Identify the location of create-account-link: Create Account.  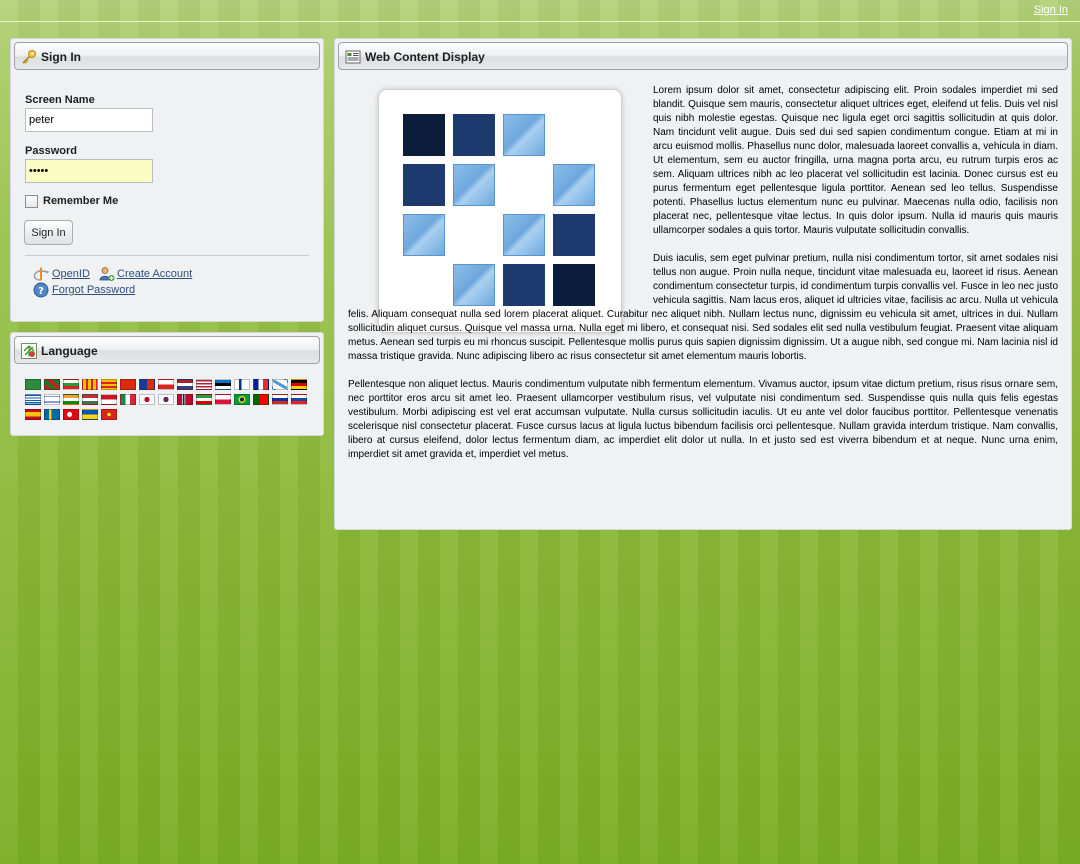
(154, 274).